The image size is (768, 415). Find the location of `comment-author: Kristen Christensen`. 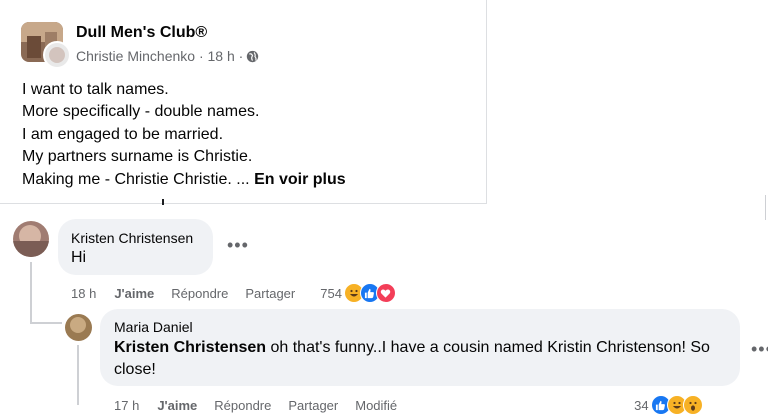

comment-author: Kristen Christensen is located at coordinates (132, 238).